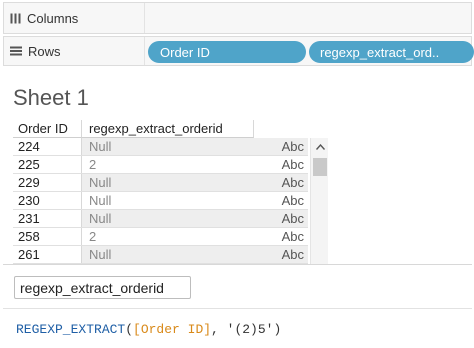 This screenshot has height=348, width=474. I want to click on formula-open-paren: (, so click(129, 329).